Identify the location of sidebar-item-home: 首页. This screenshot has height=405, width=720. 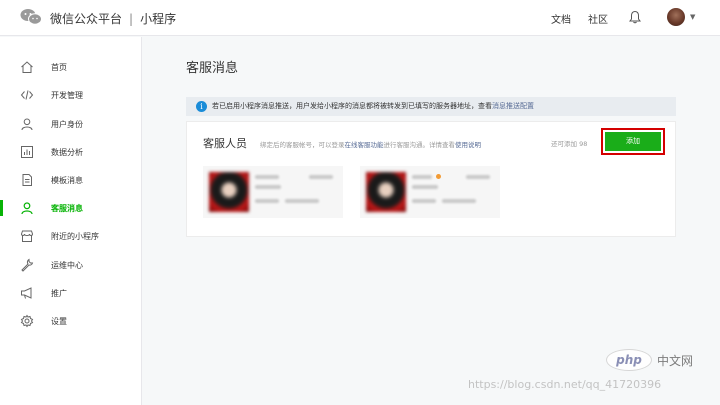
(70, 67).